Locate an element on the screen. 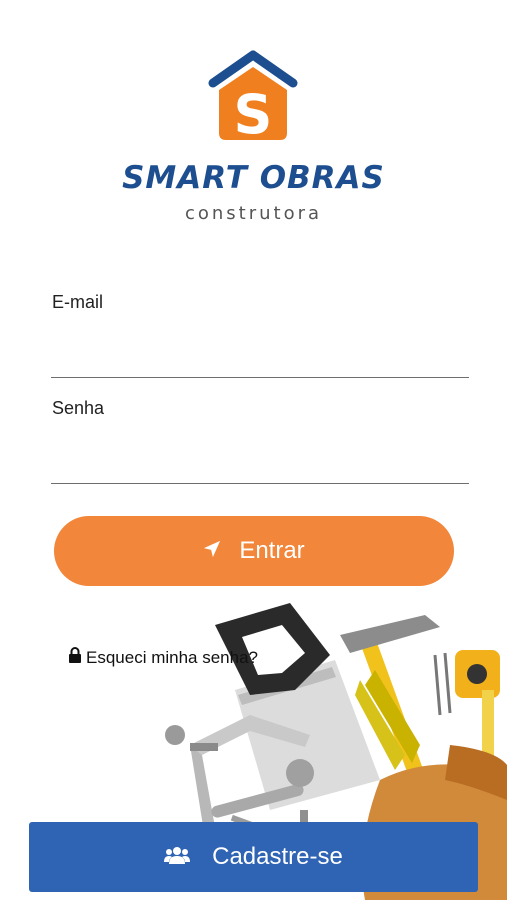 The width and height of the screenshot is (507, 900). password-label: Senha is located at coordinates (78, 408).